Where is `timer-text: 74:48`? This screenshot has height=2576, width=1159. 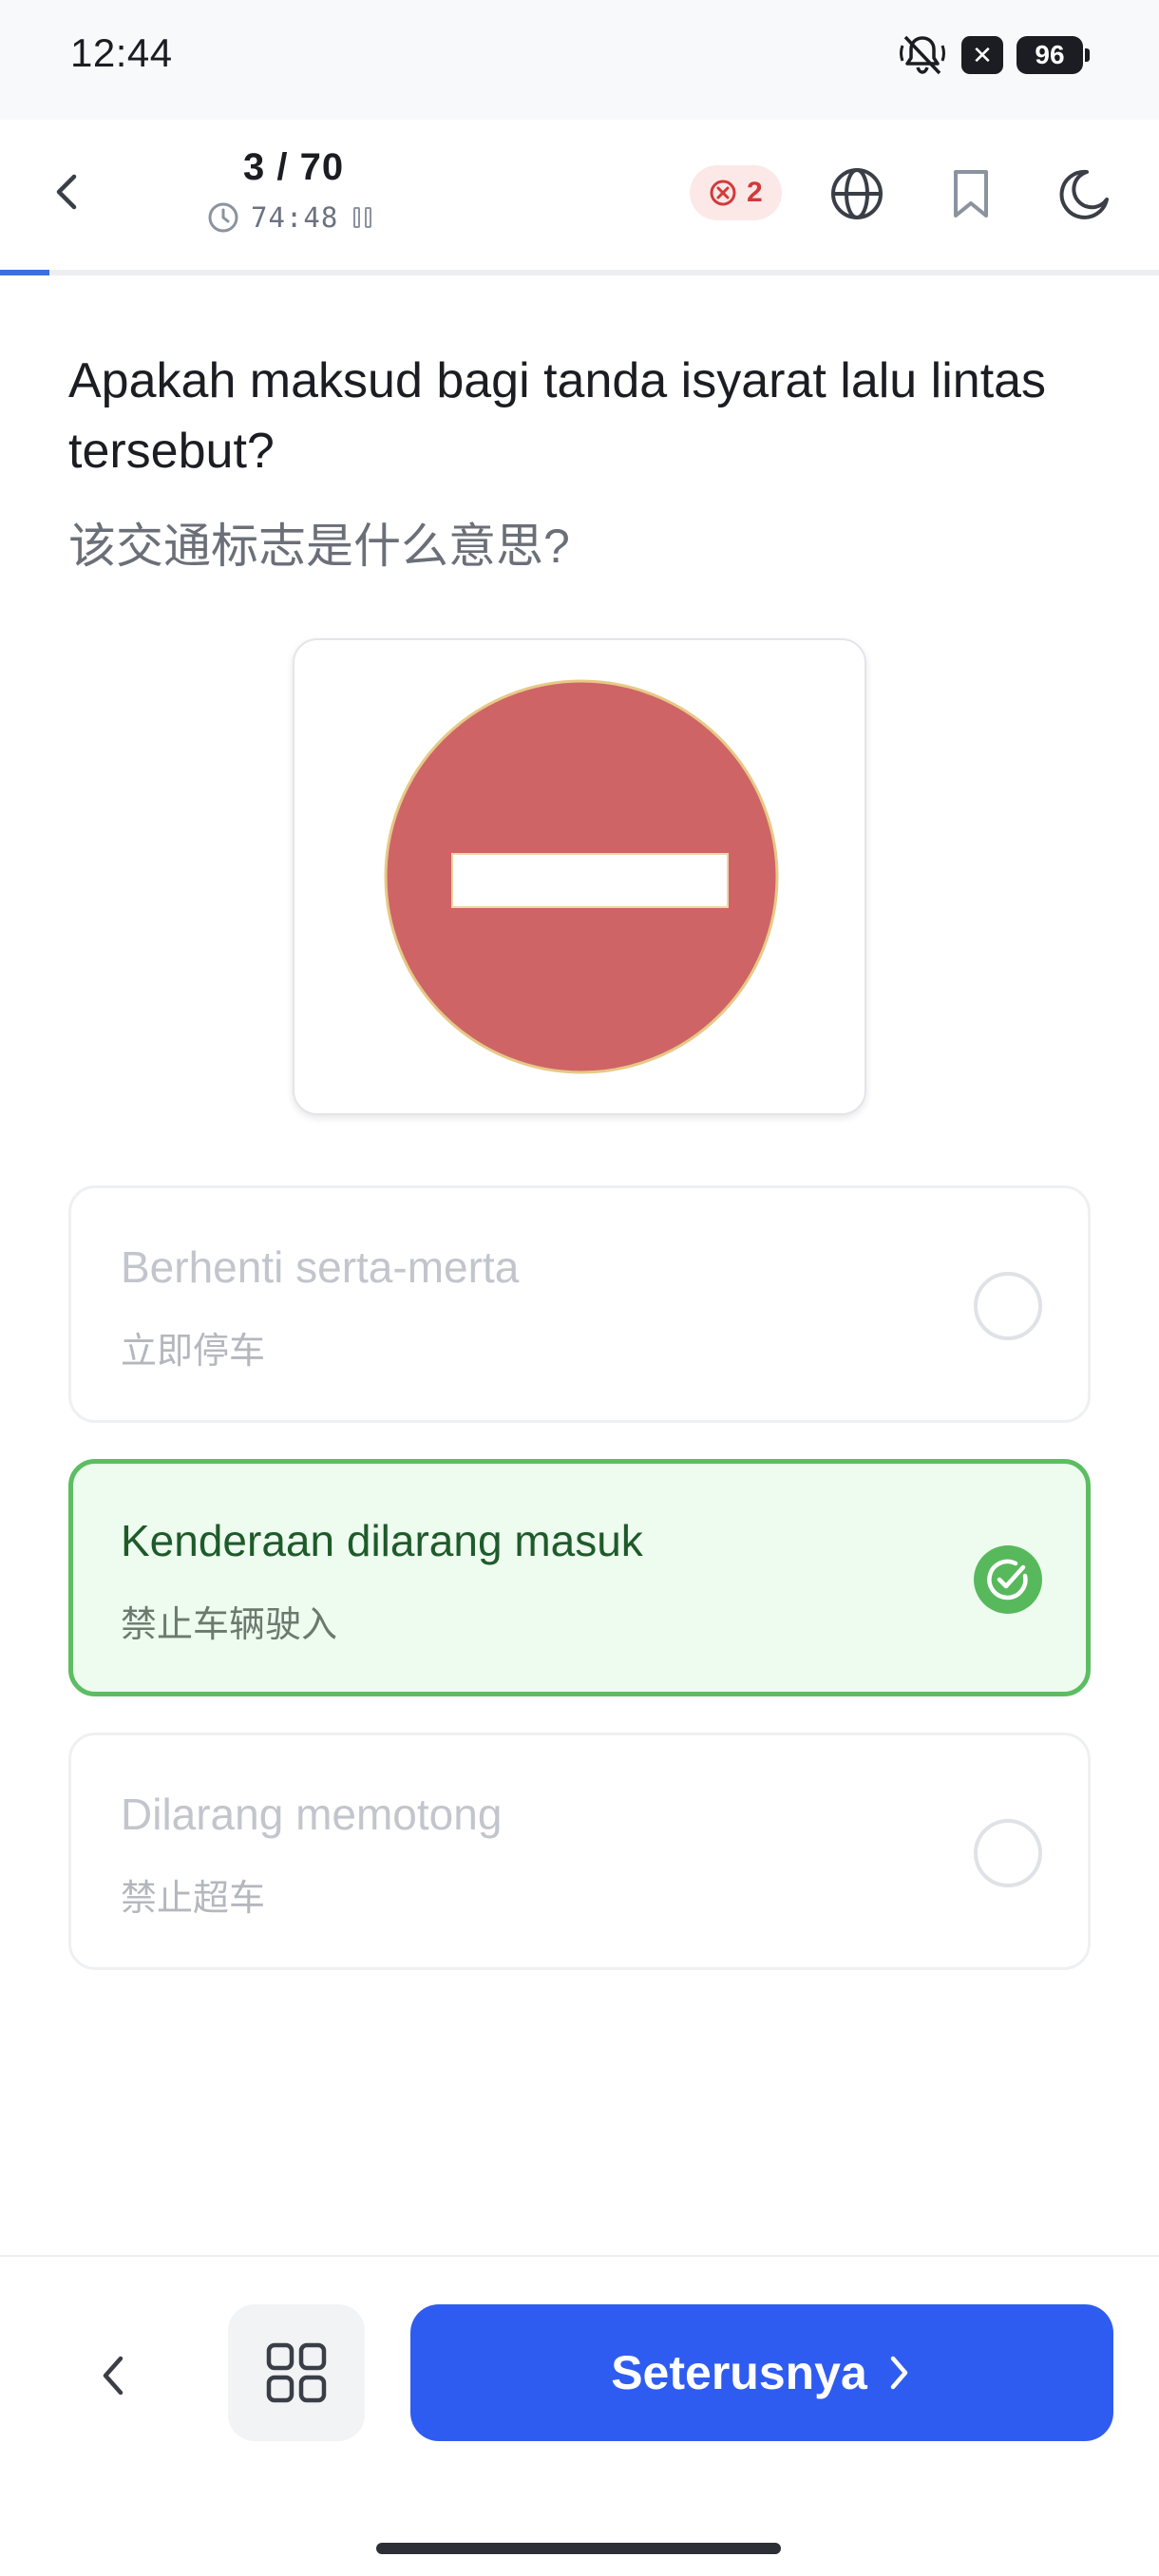 timer-text: 74:48 is located at coordinates (295, 217).